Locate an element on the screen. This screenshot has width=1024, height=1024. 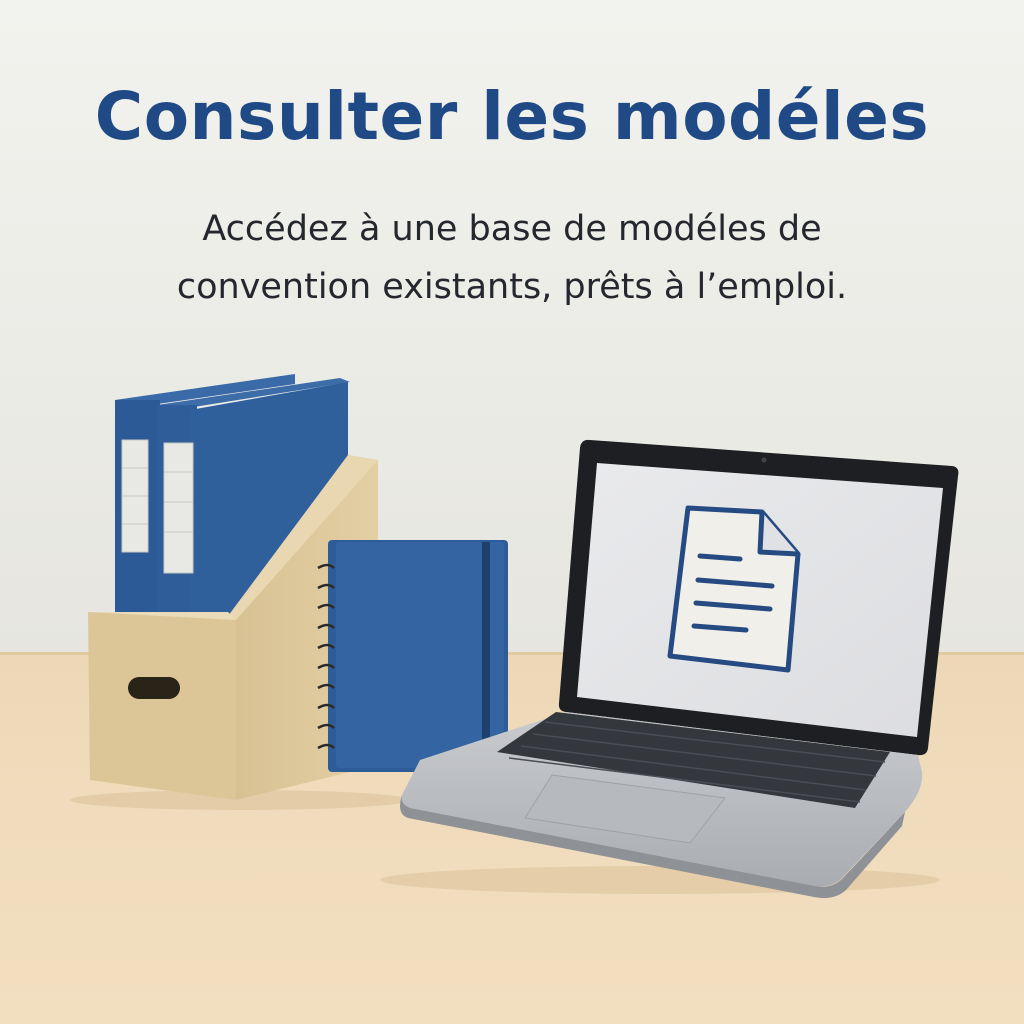
document-icon is located at coordinates (734, 589).